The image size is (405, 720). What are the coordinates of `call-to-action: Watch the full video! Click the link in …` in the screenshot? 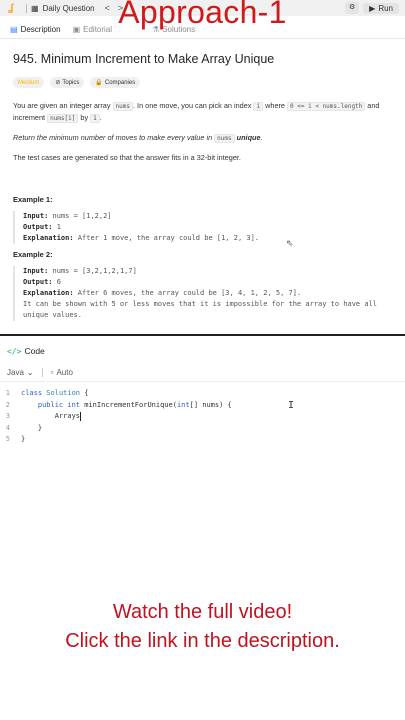 It's located at (202, 627).